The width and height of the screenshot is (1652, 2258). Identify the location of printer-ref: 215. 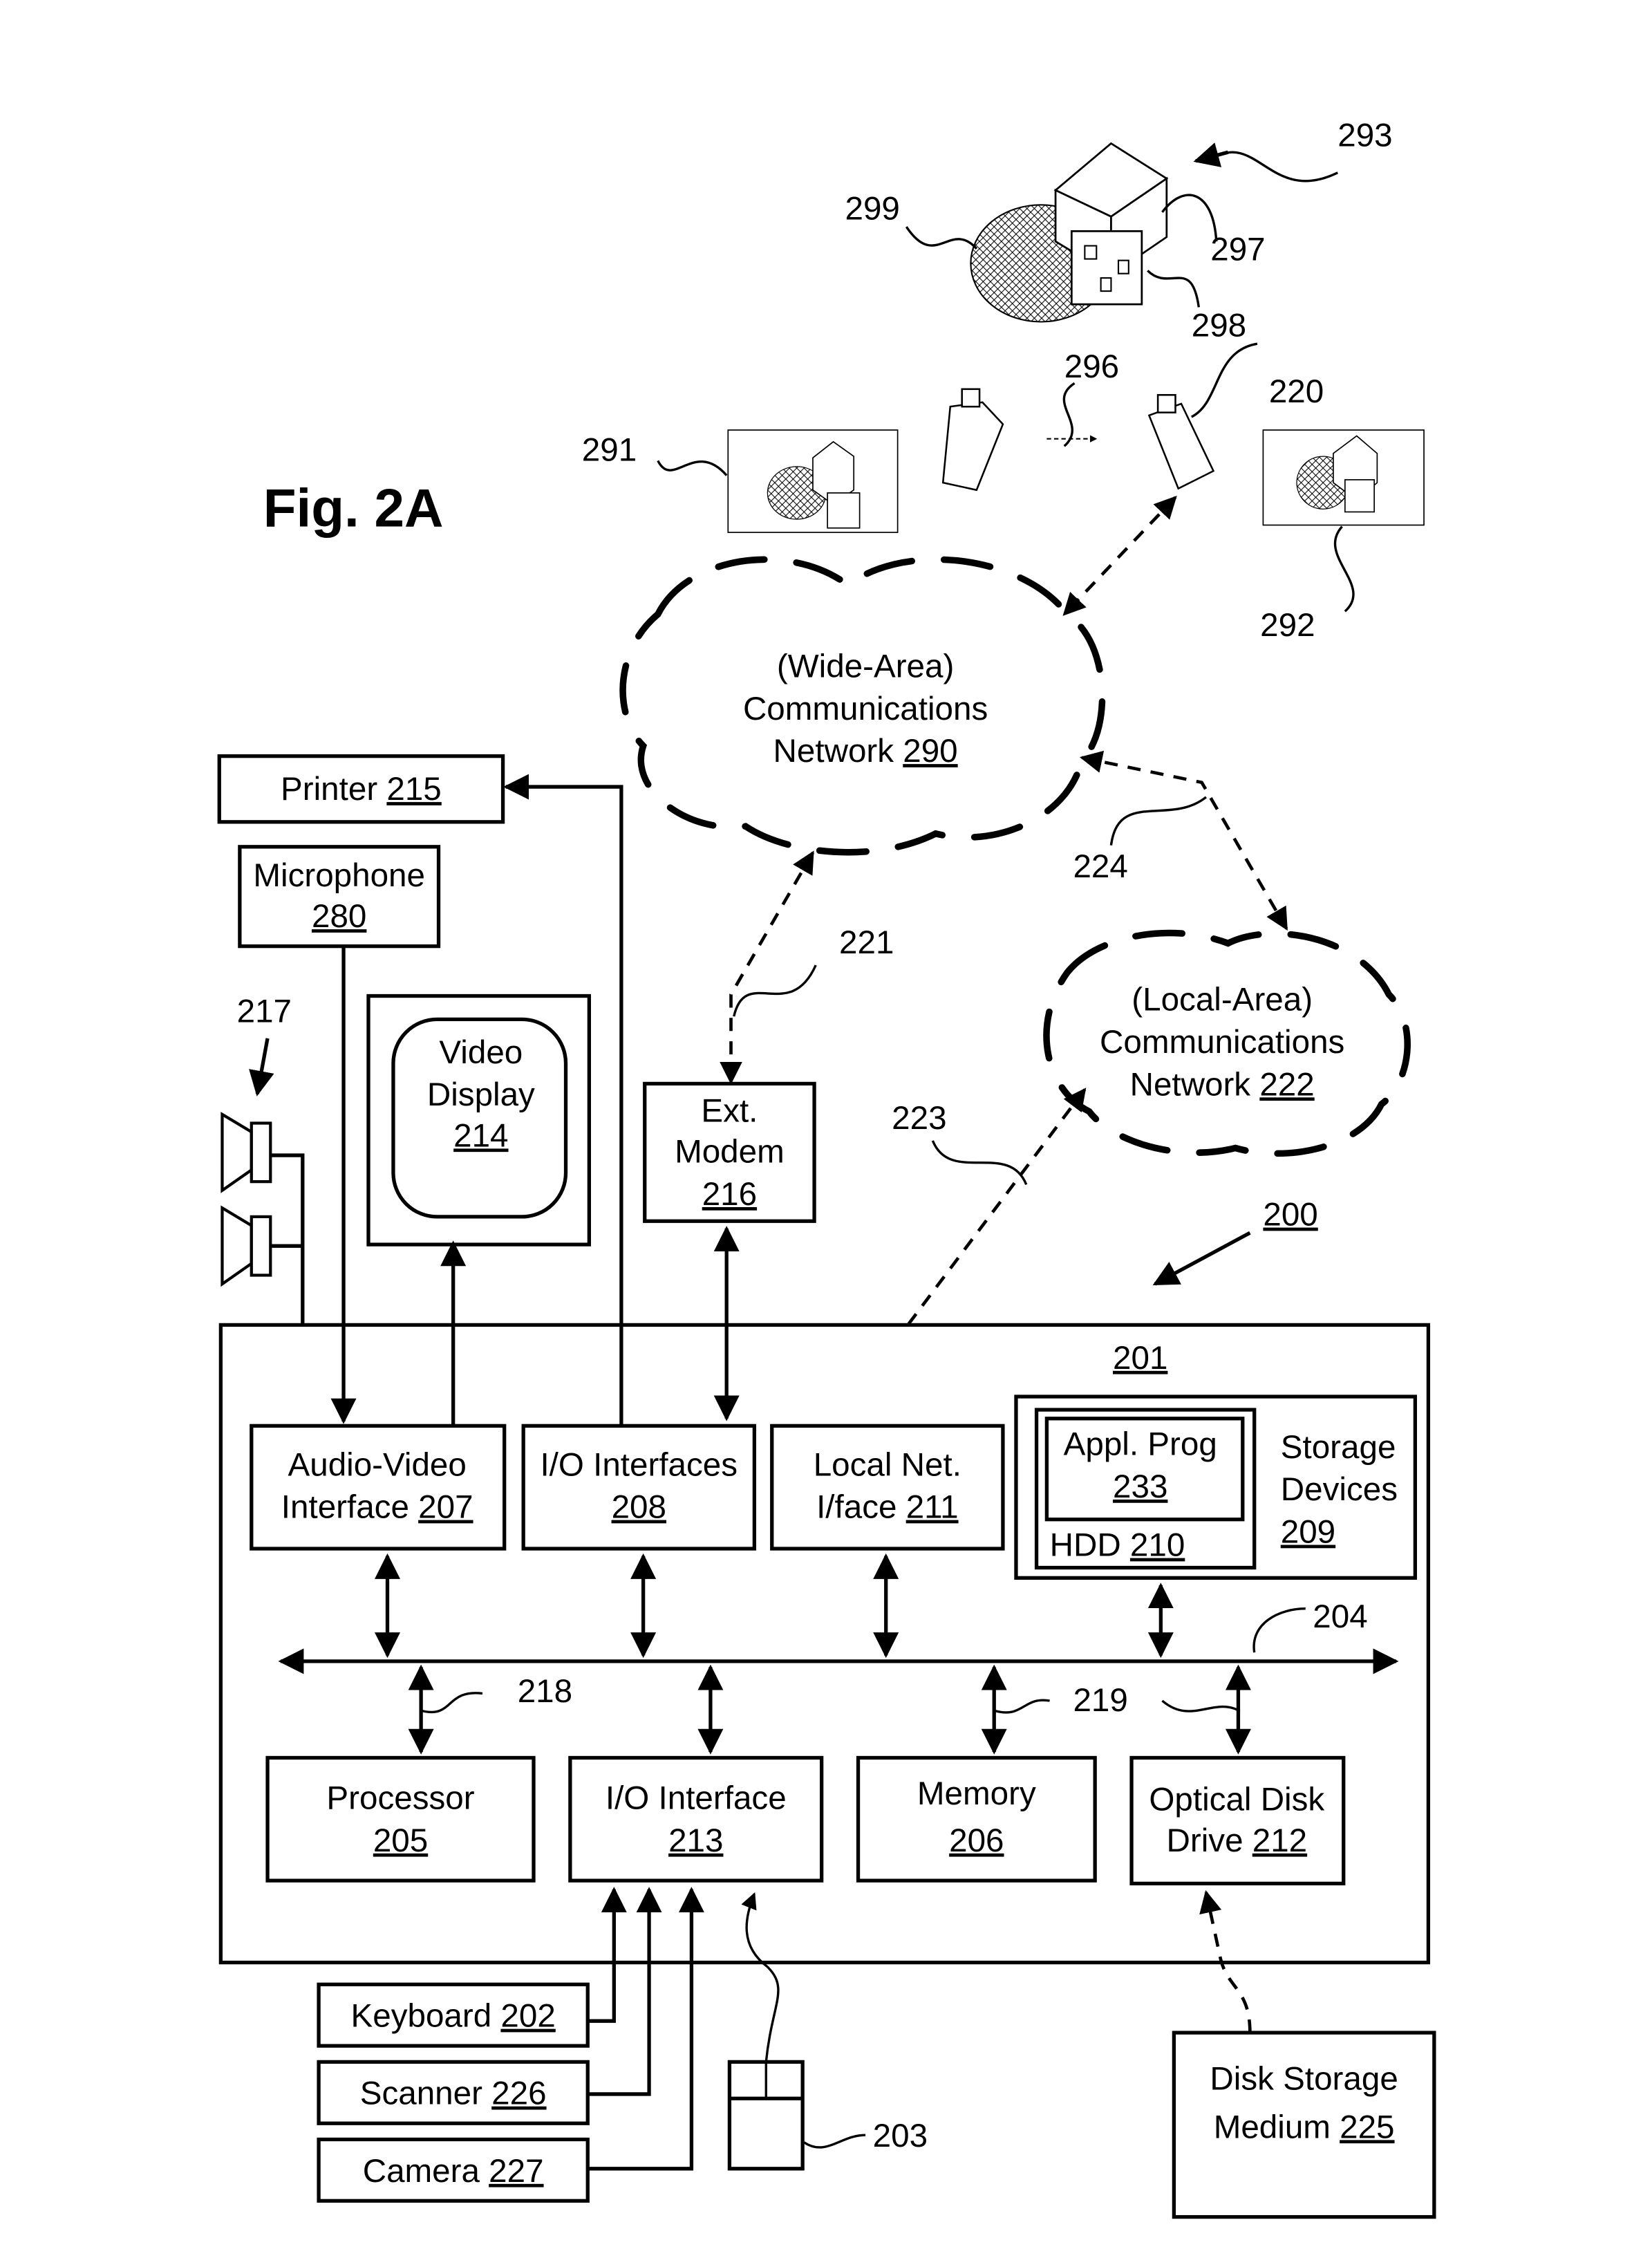
(414, 789).